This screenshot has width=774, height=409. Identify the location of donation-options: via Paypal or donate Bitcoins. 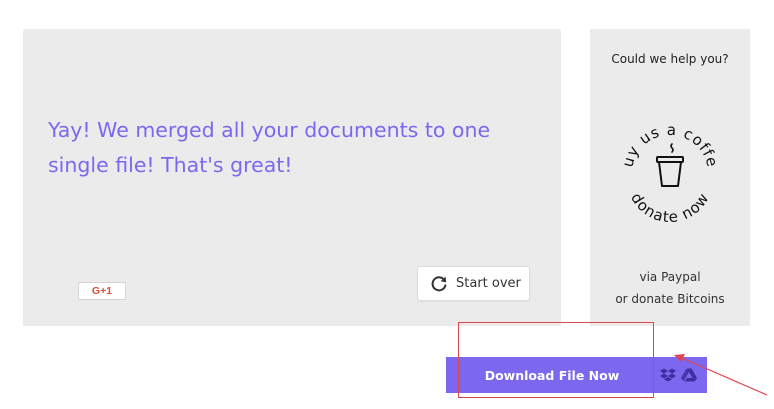
(670, 288).